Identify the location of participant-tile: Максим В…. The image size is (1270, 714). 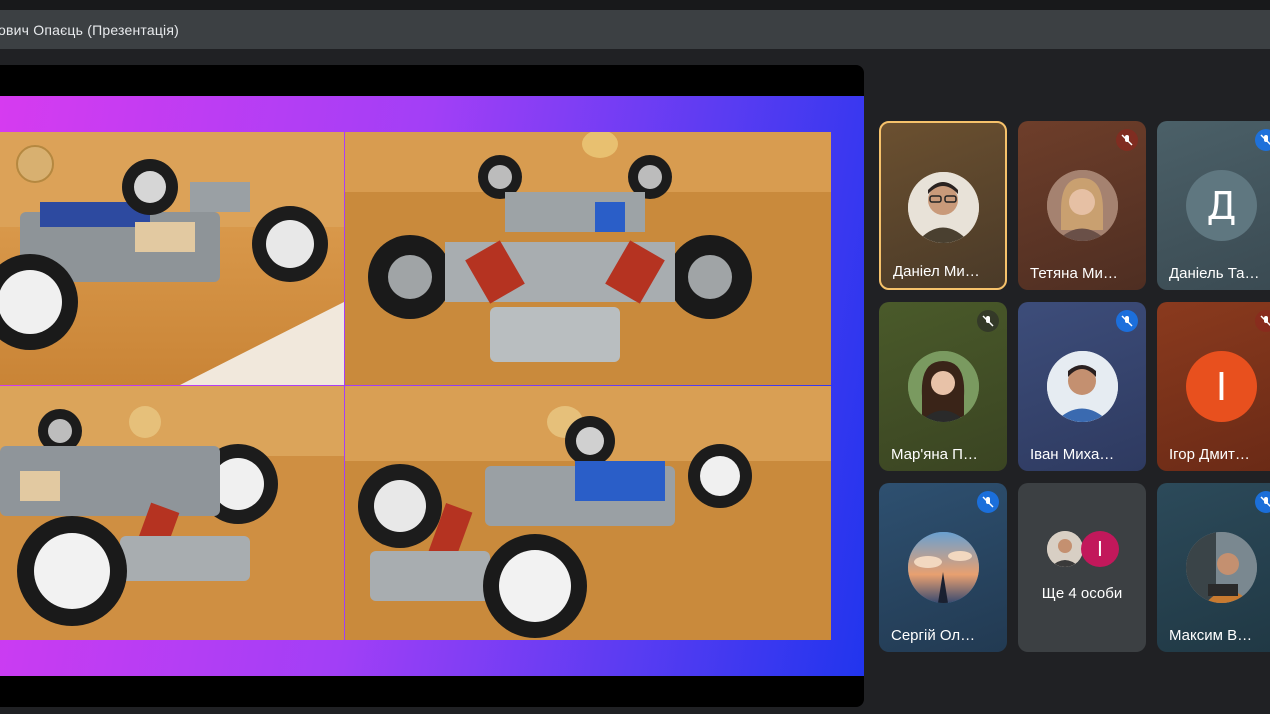
(1213, 567).